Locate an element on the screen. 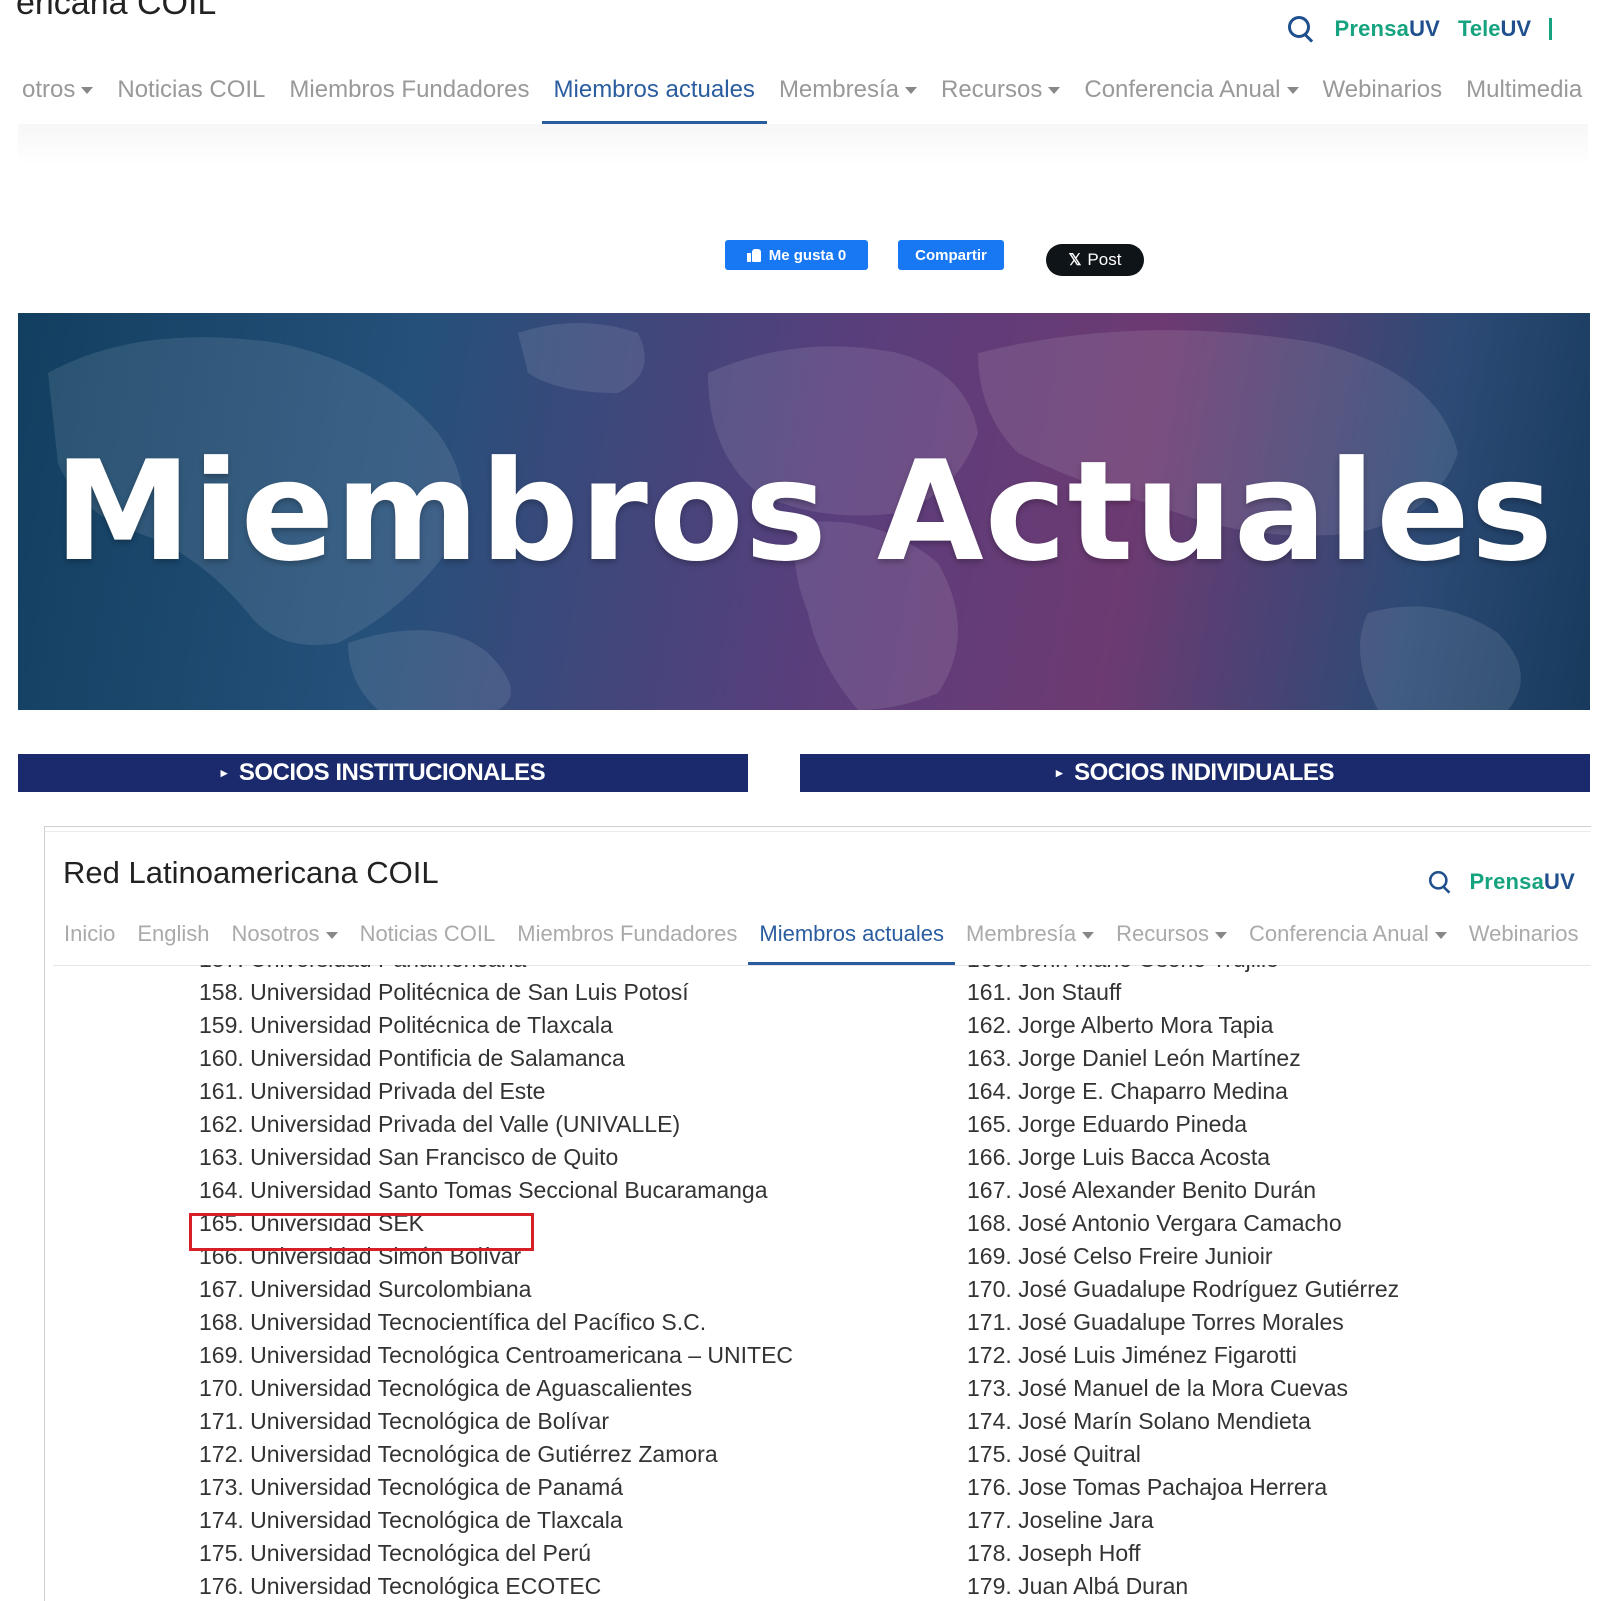 The height and width of the screenshot is (1601, 1600). nav-item-label: Miembros Fundadores is located at coordinates (409, 89).